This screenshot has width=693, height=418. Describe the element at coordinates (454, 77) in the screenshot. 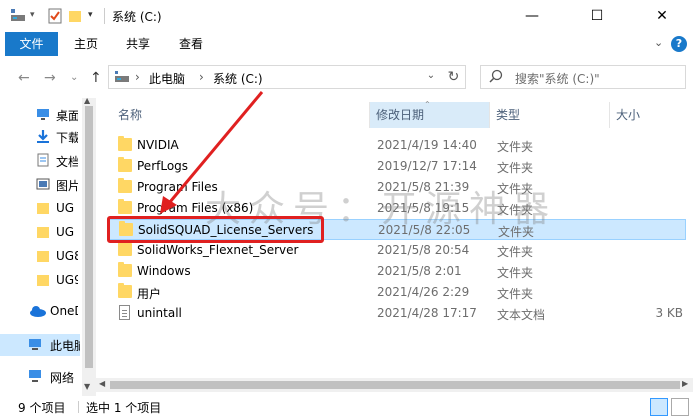

I see `refresh-button: ↻` at that location.